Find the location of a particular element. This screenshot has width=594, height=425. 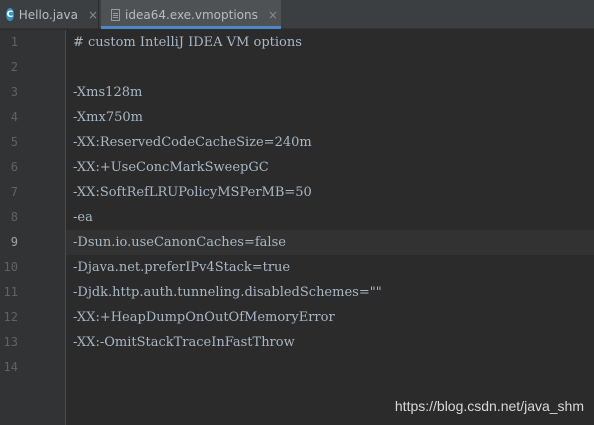

line-number-gutter: 1 2 3 4 5 6 7 8 9 10 11 12 13 14 is located at coordinates (33, 227).